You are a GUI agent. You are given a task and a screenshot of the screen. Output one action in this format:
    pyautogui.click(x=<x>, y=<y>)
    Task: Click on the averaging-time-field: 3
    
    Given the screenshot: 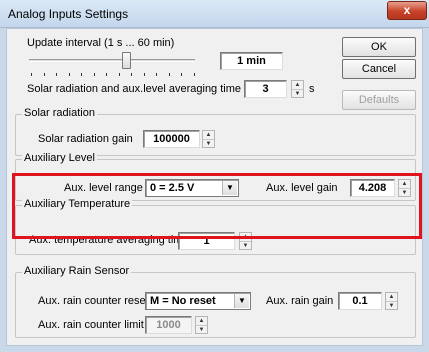 What is the action you would take?
    pyautogui.click(x=265, y=89)
    